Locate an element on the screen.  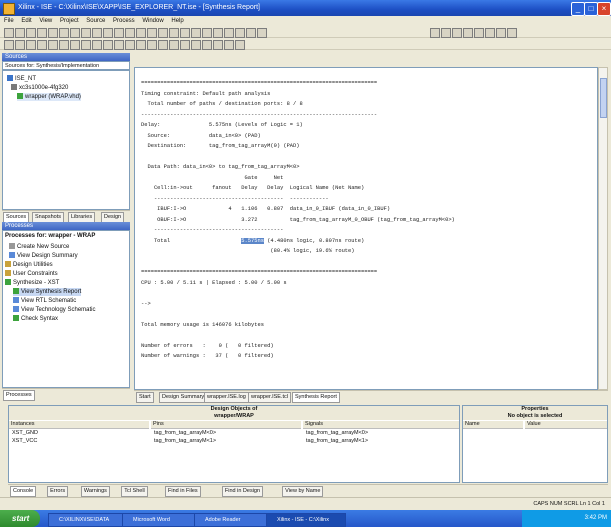
menu-edit: Edit is located at coordinates (26, 21).